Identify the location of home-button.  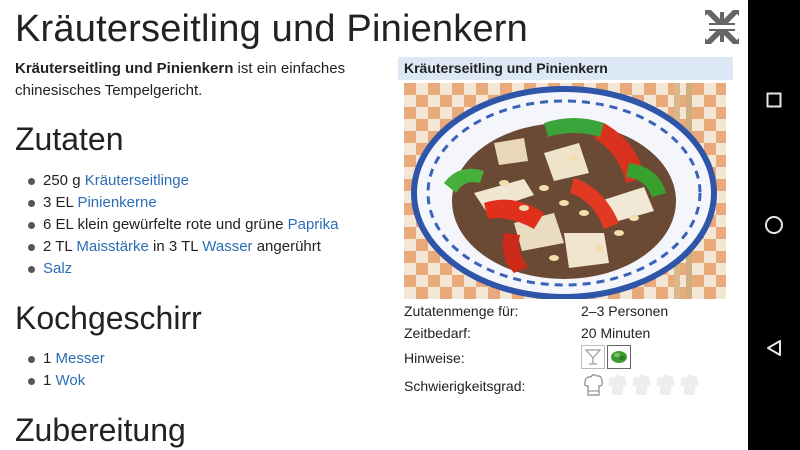
(774, 225).